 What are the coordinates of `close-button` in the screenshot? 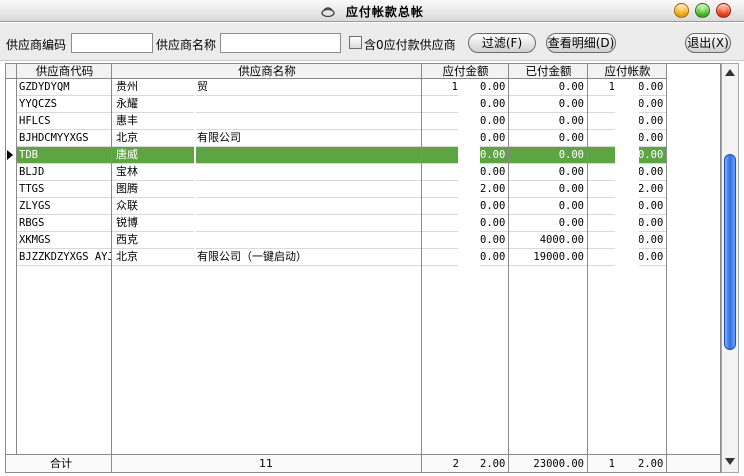 It's located at (723, 10).